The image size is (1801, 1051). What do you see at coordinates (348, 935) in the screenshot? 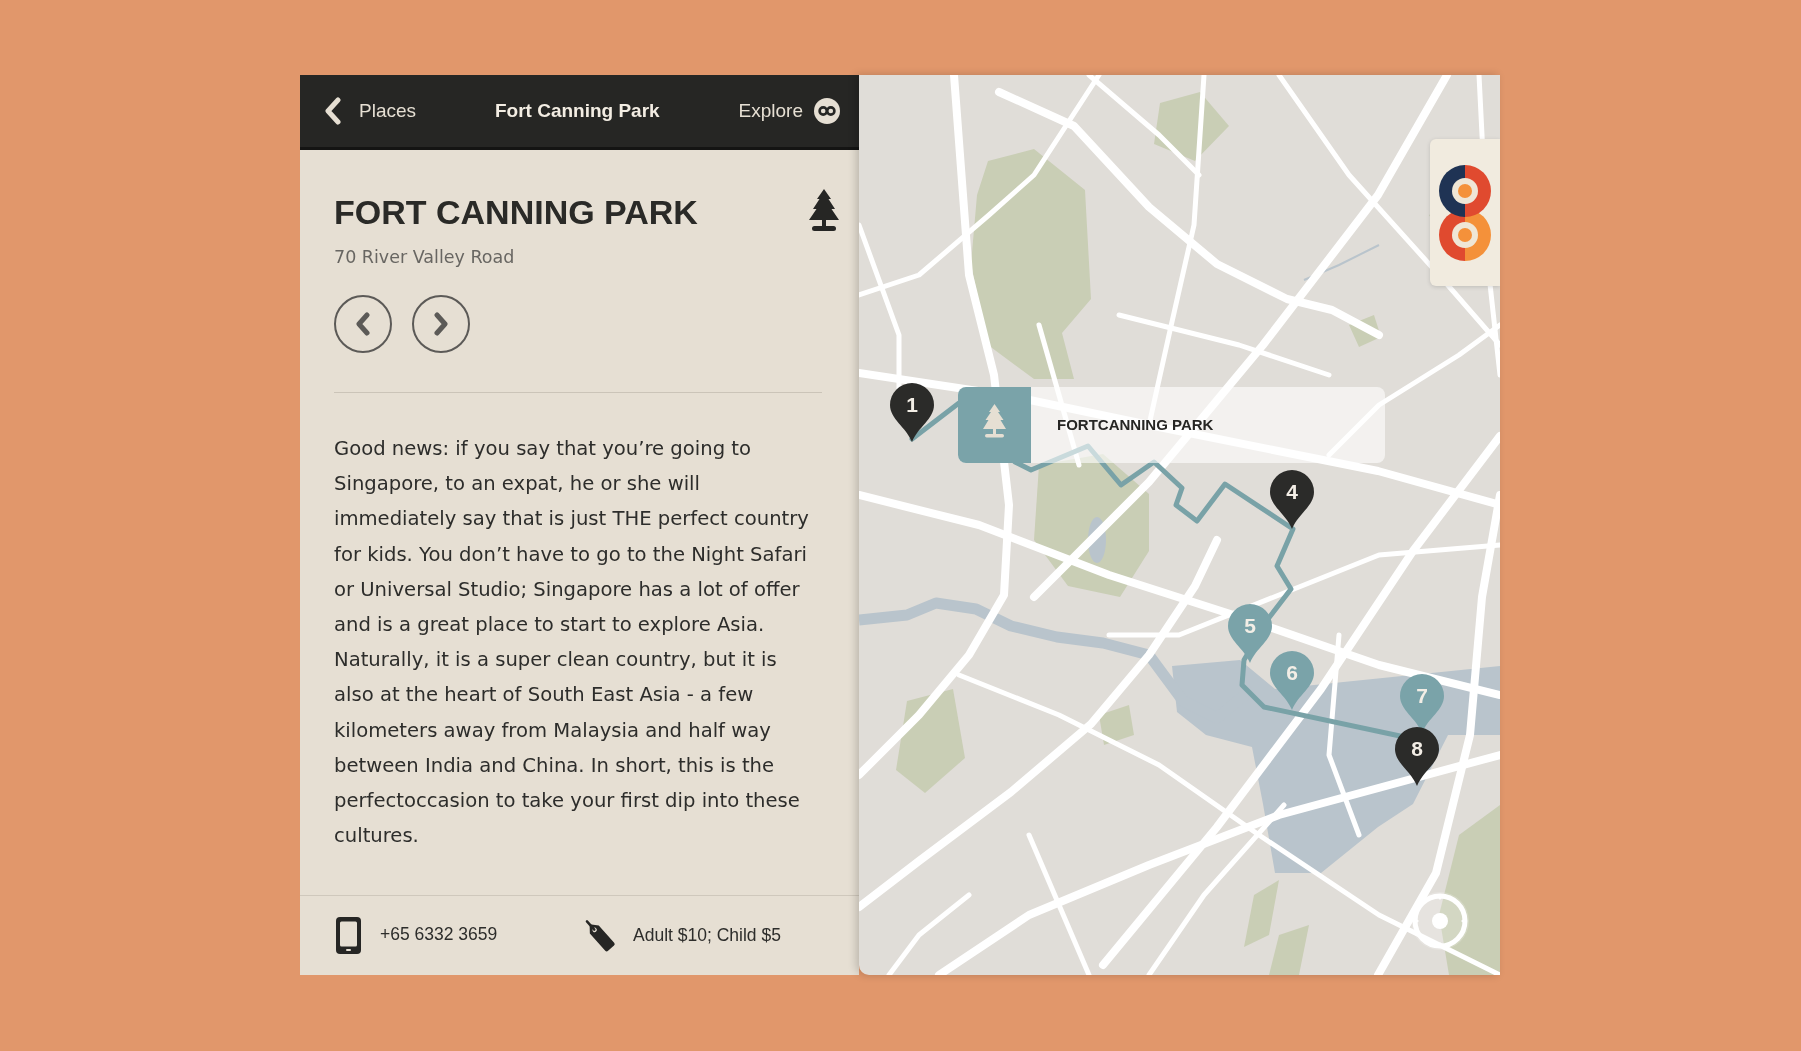
I see `smartphone-icon` at bounding box center [348, 935].